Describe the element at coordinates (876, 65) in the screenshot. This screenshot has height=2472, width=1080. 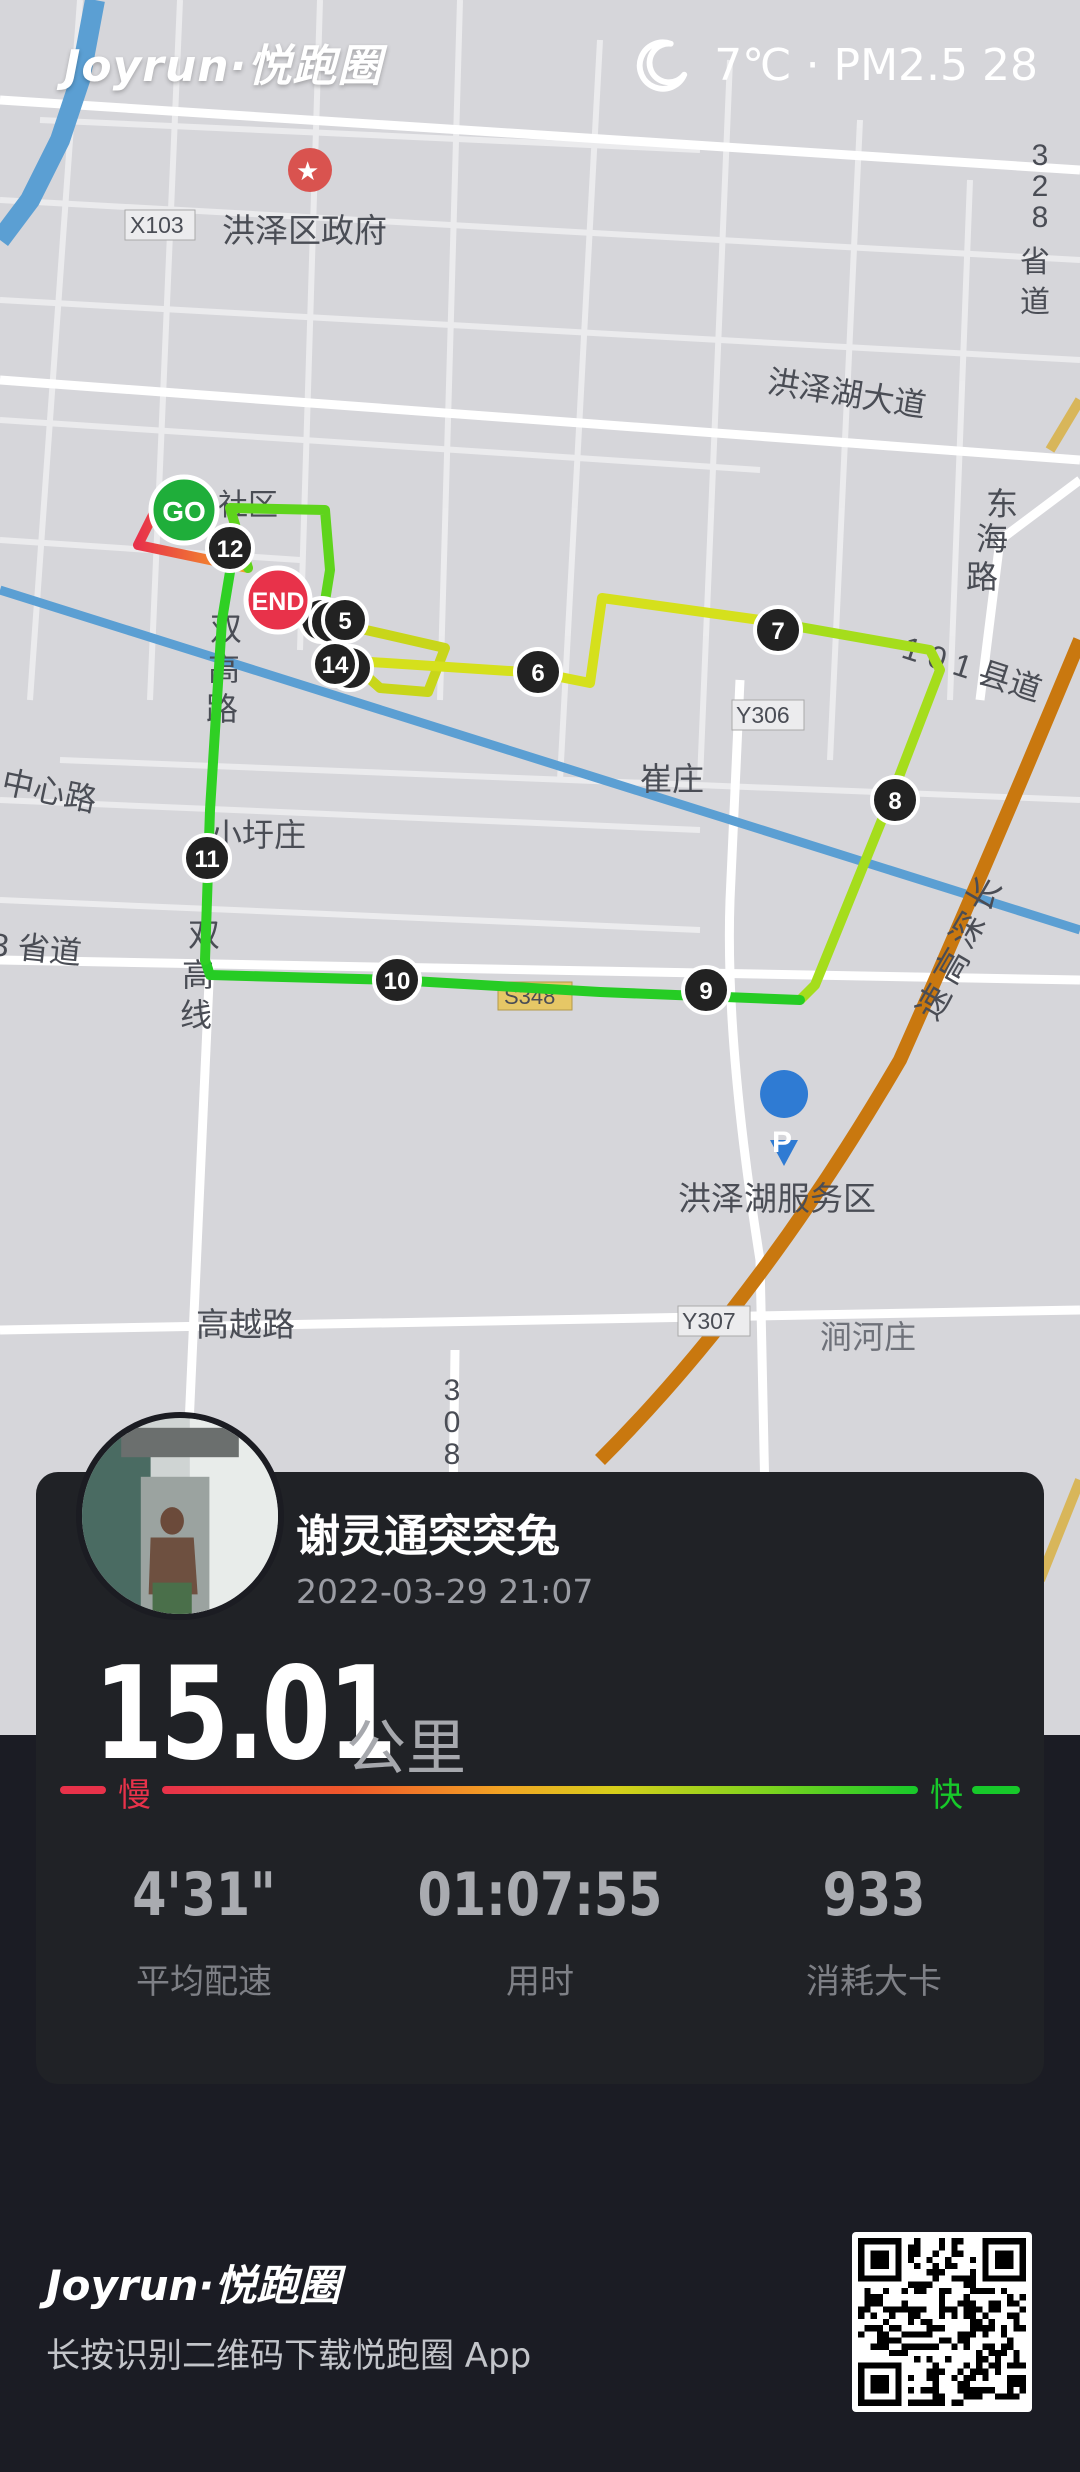
I see `weather-text: 7℃ · PM2.5 28` at that location.